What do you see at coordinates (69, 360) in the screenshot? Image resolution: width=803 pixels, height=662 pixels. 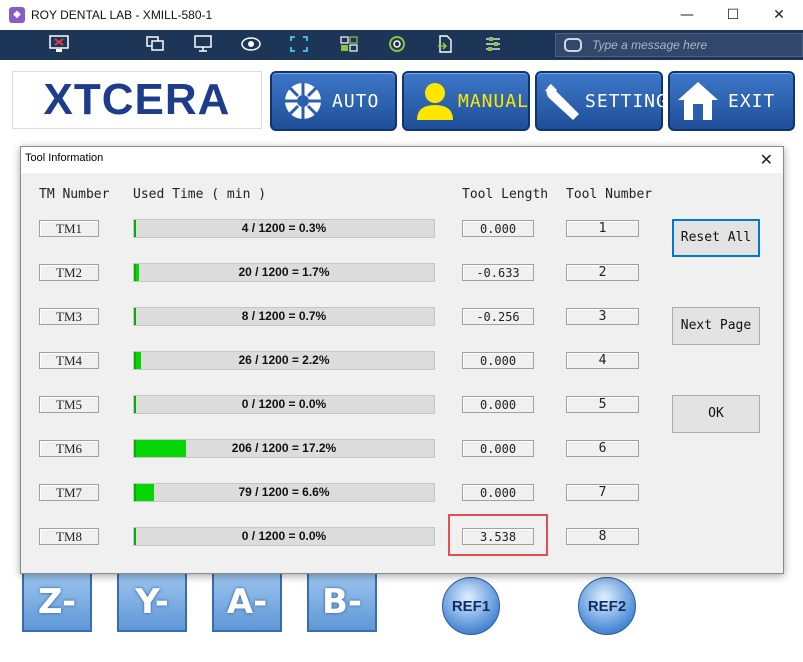 I see `tm-number-field: TM4` at bounding box center [69, 360].